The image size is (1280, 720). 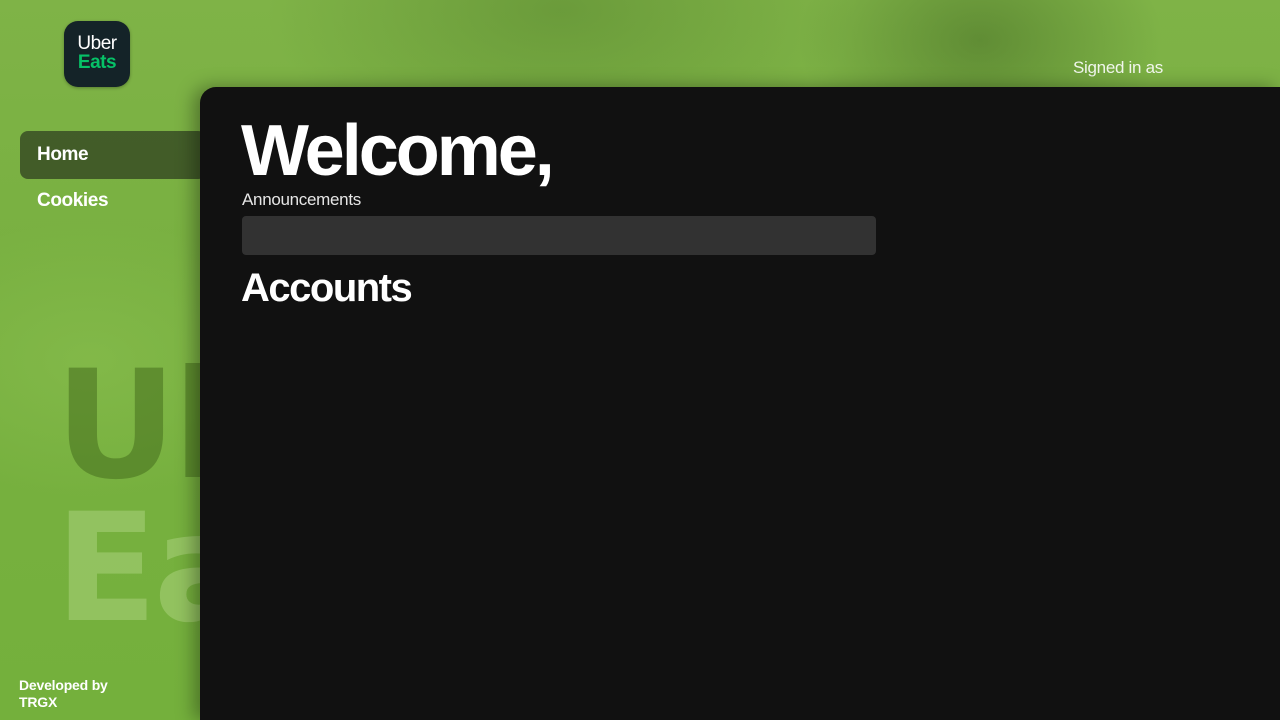 What do you see at coordinates (398, 151) in the screenshot?
I see `page-title: Welcome,` at bounding box center [398, 151].